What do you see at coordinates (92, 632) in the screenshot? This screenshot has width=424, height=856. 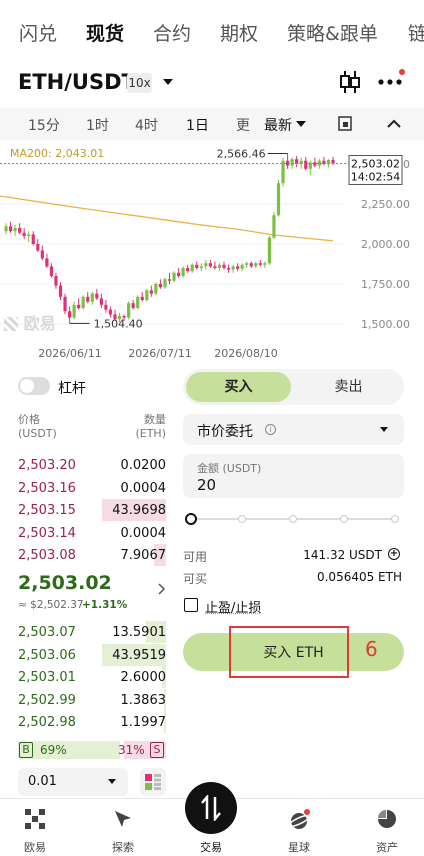 I see `buy-row: 2,503.07 13.5901` at bounding box center [92, 632].